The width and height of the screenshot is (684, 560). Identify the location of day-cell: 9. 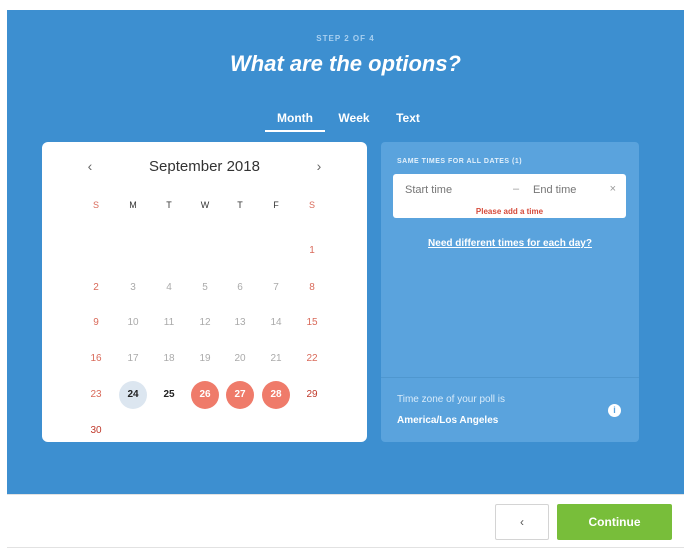
(96, 323).